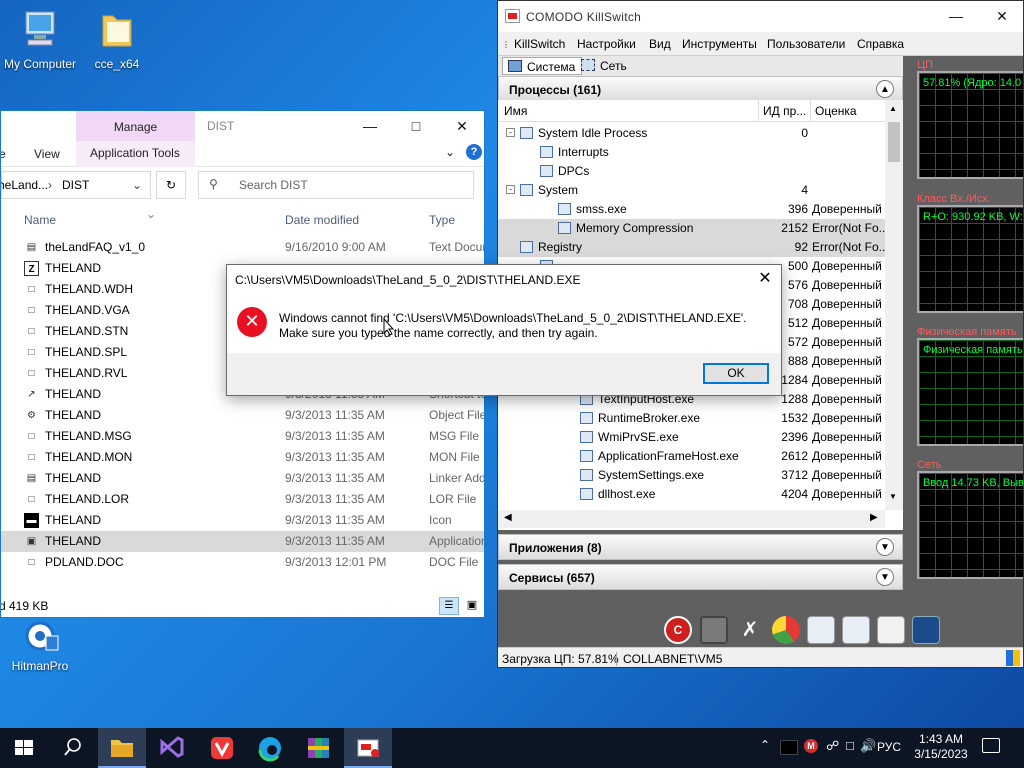 Image resolution: width=1024 pixels, height=768 pixels. I want to click on inspect-icon, so click(856, 630).